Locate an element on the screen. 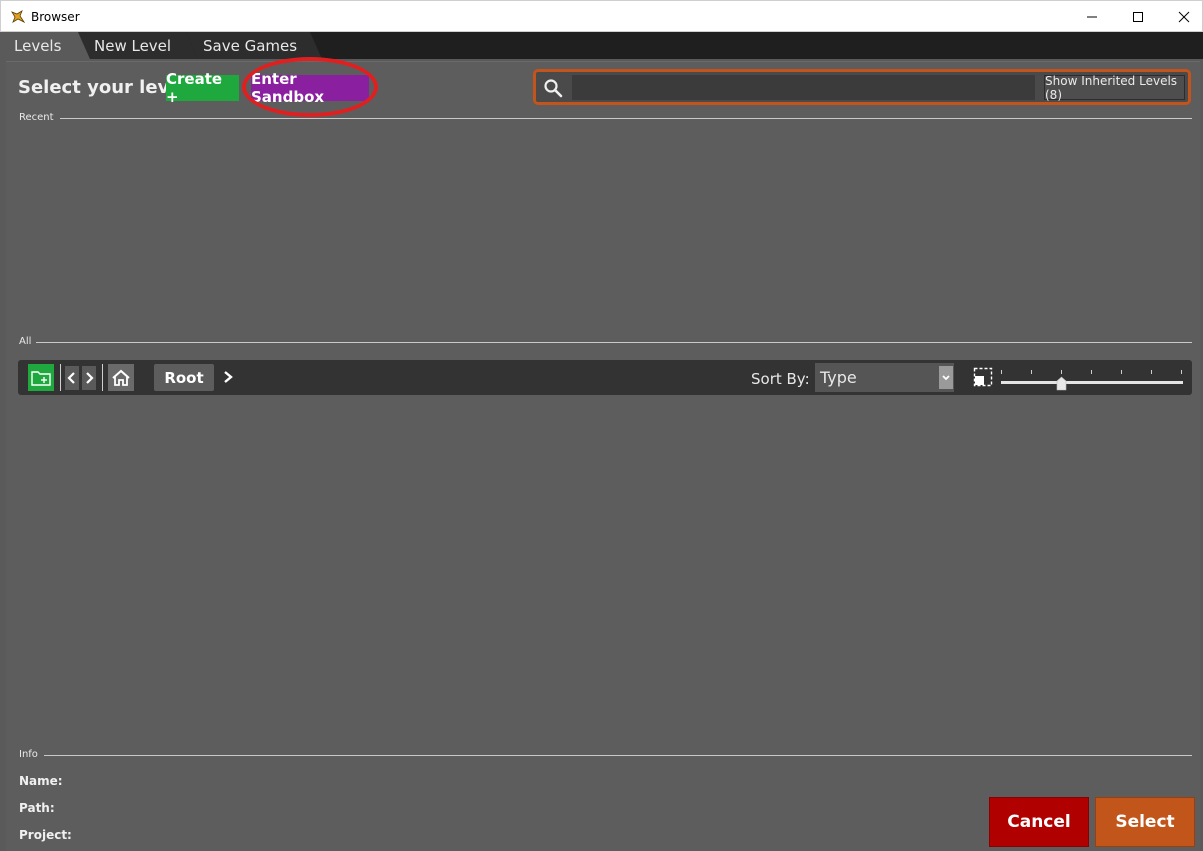 This screenshot has height=851, width=1203. new-folder-button is located at coordinates (41, 377).